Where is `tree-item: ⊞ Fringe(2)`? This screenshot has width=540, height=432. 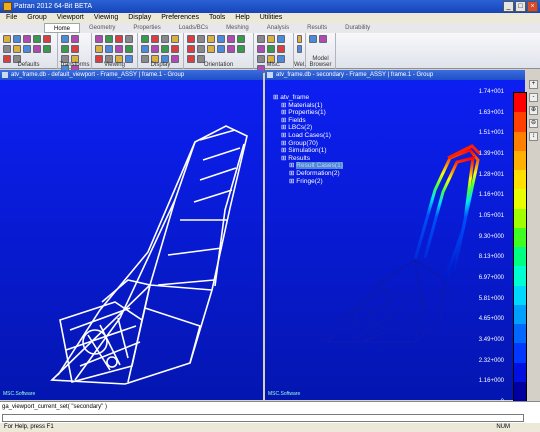
tree-item: ⊞ Fringe(2) is located at coordinates (308, 182).